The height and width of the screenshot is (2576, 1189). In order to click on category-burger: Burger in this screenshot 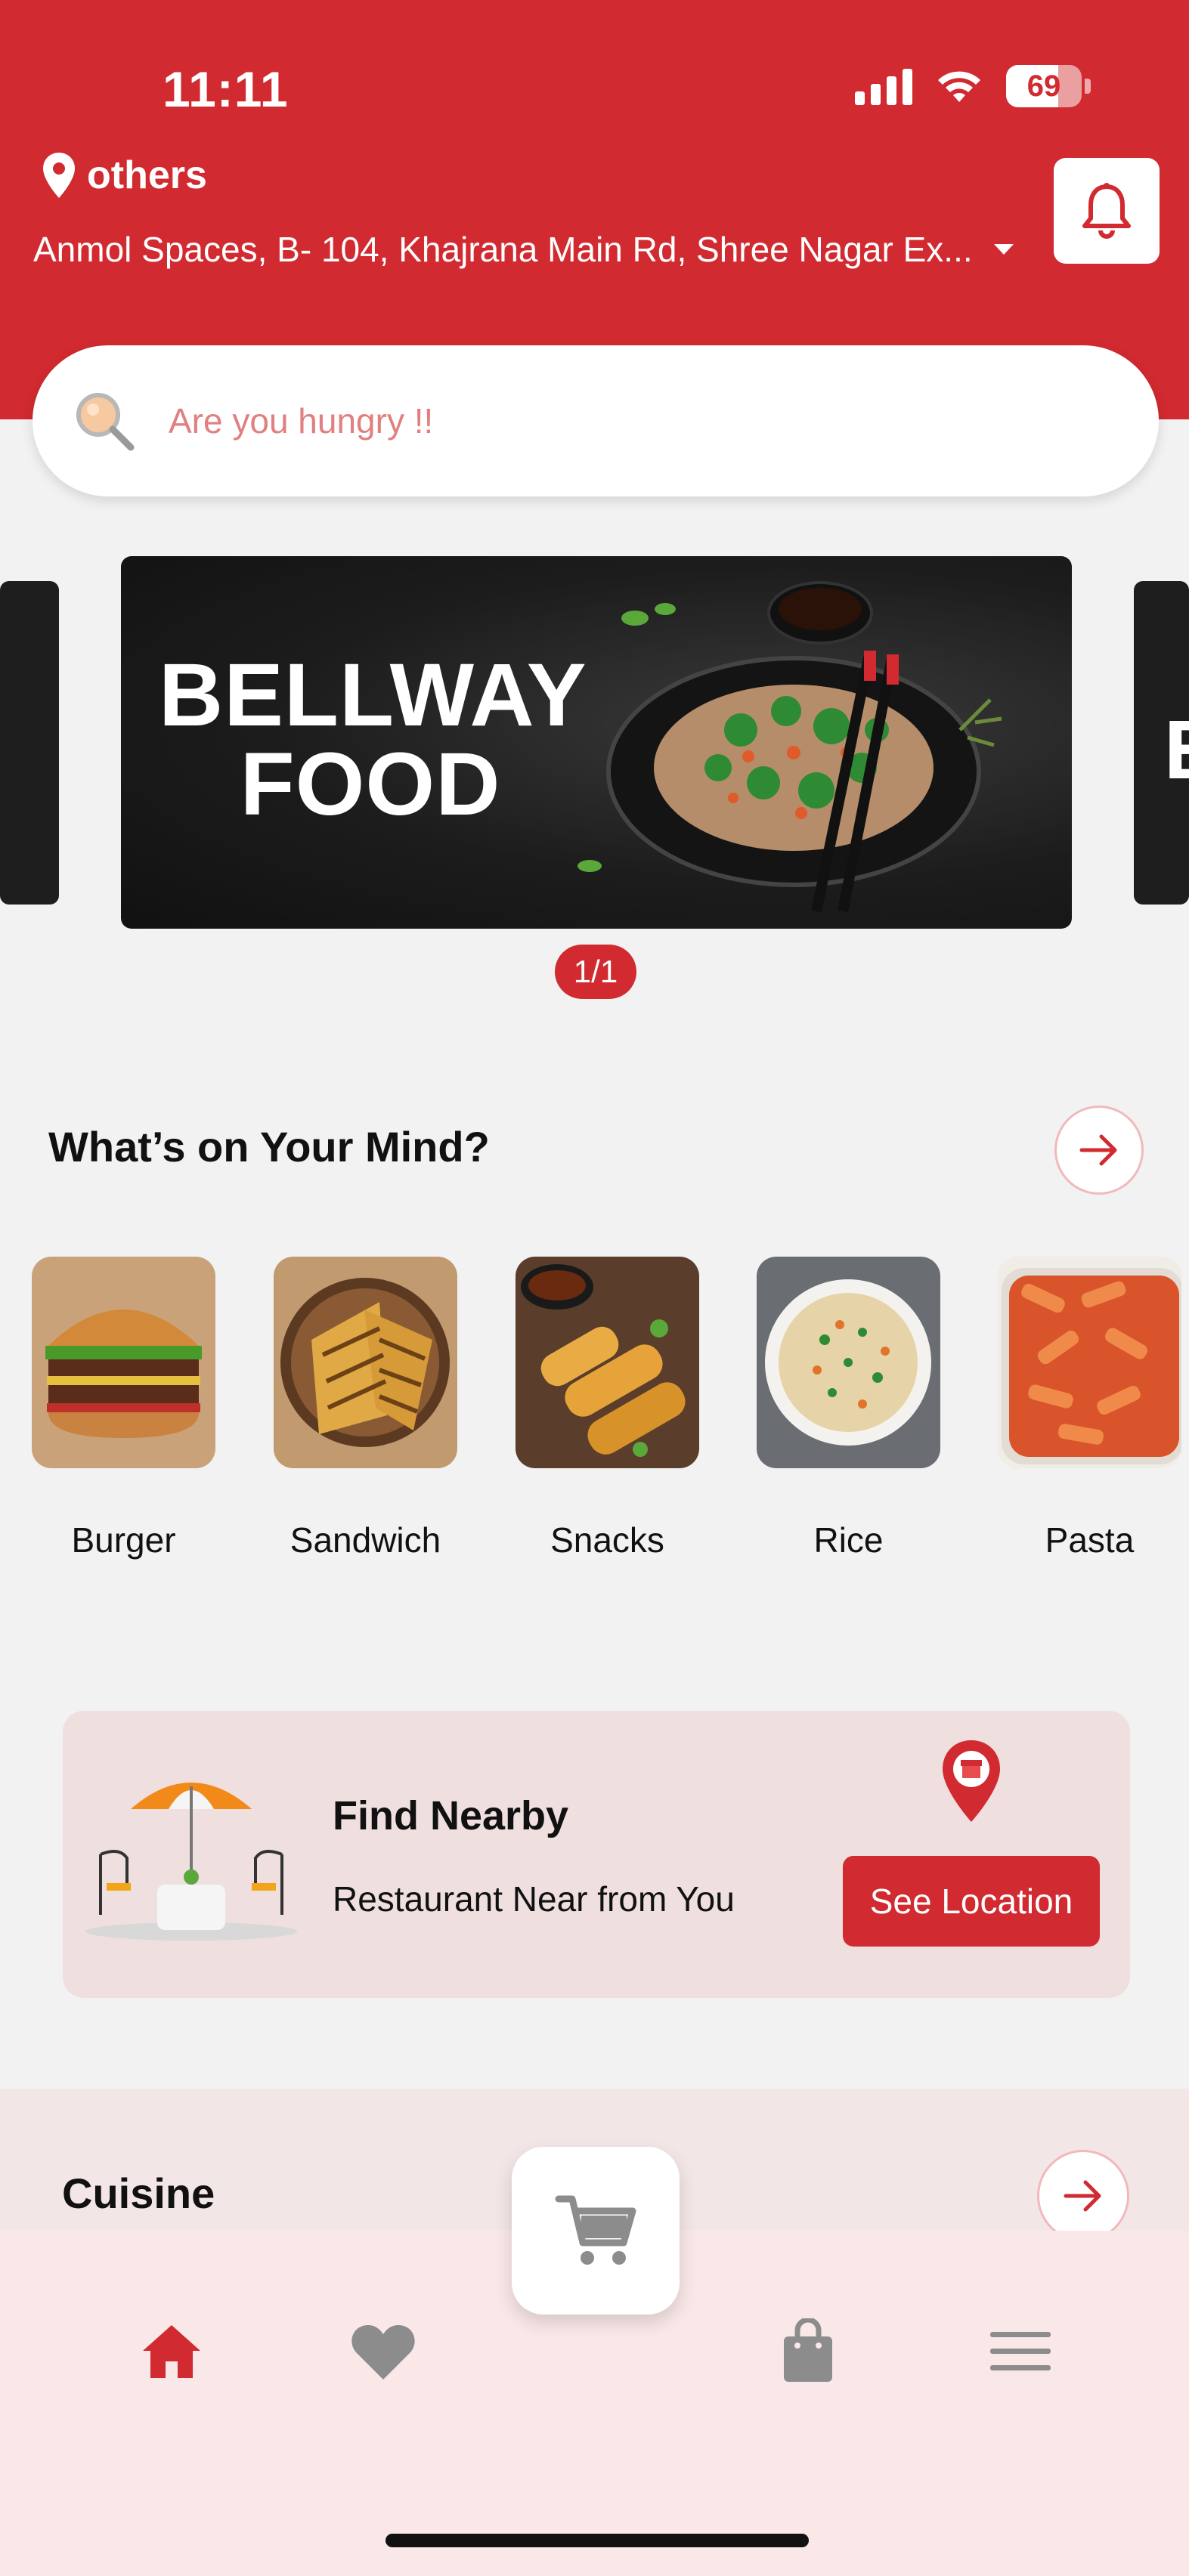, I will do `click(123, 1408)`.